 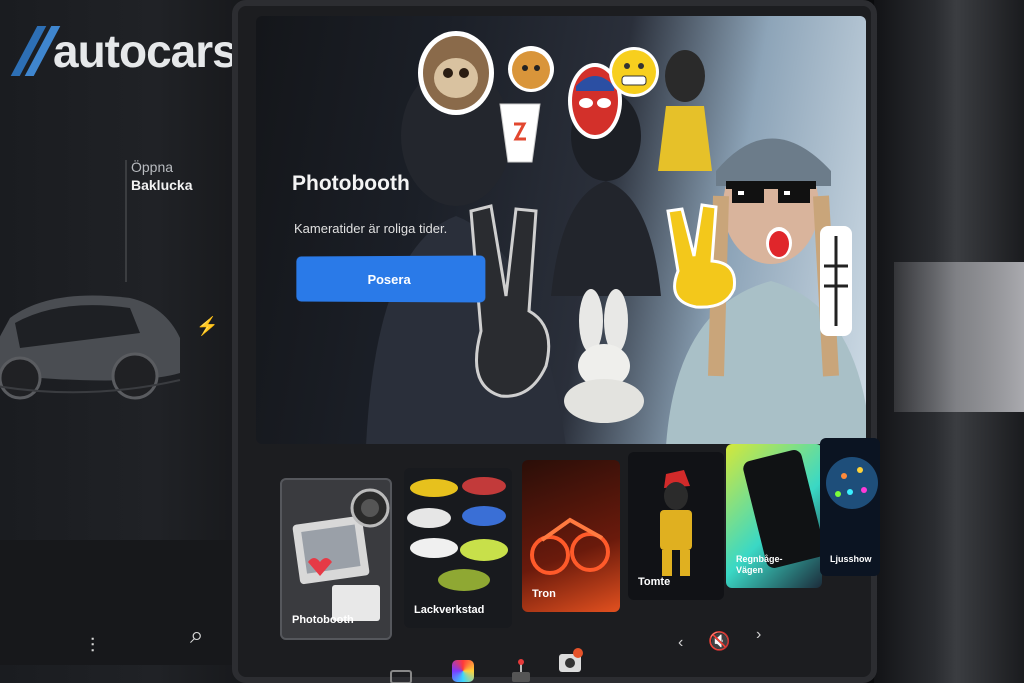 I want to click on arcade-joystick-icon, so click(x=521, y=670).